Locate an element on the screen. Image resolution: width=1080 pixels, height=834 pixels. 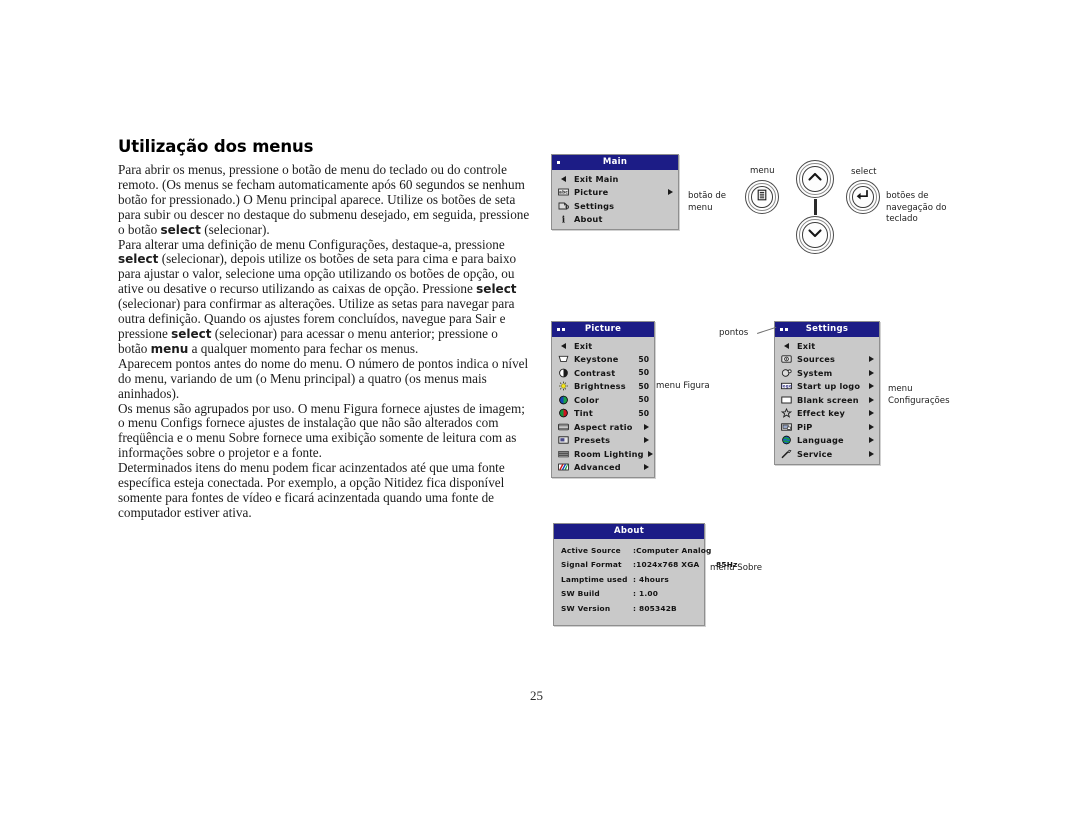
about-key: SW Version is located at coordinates (586, 608).